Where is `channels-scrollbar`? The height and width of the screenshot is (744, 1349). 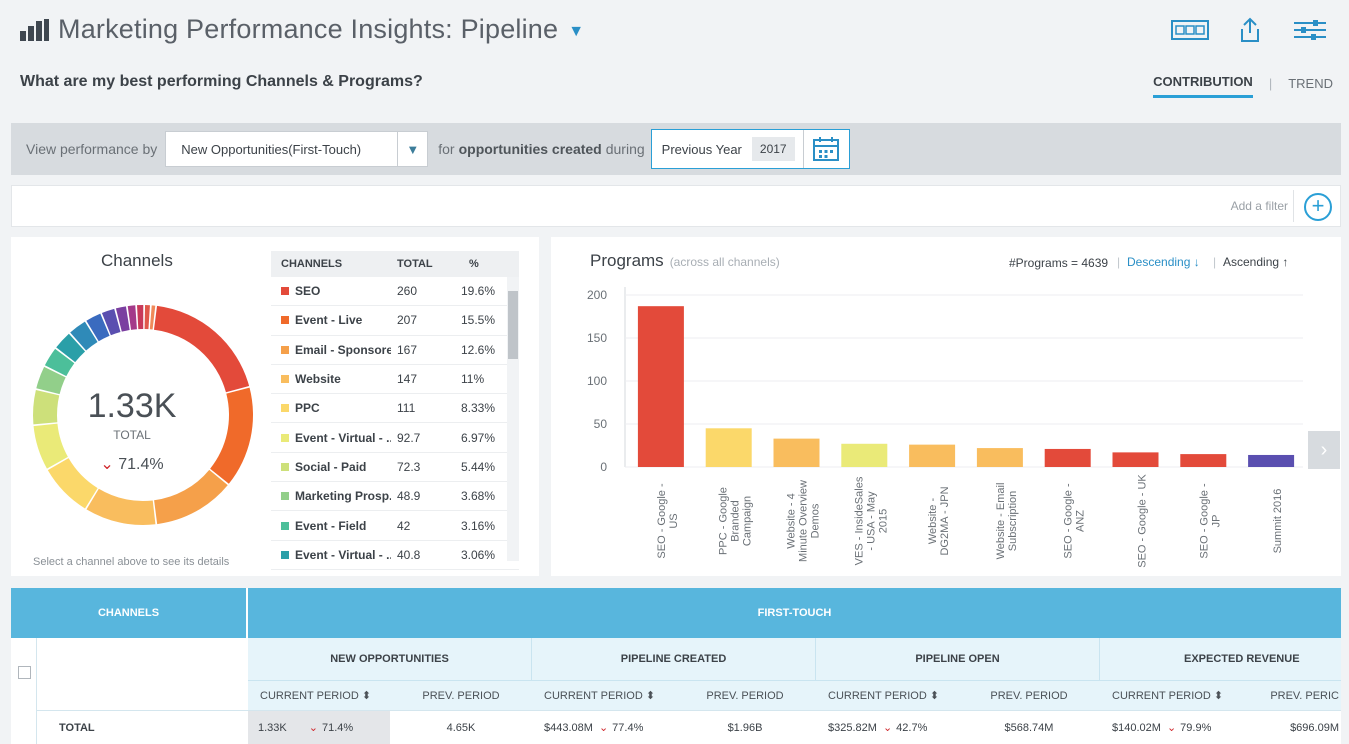 channels-scrollbar is located at coordinates (513, 419).